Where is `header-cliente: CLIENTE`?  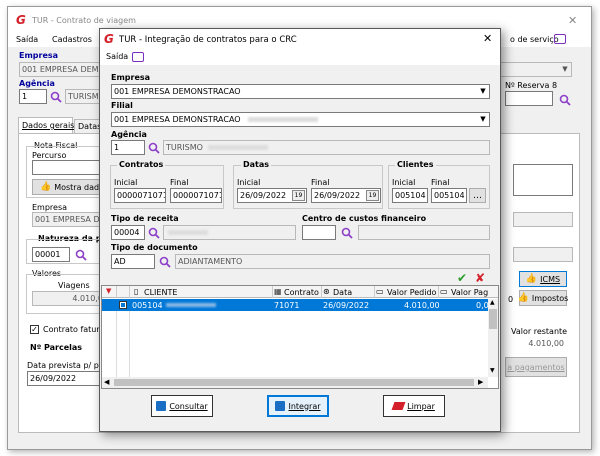
header-cliente: CLIENTE is located at coordinates (160, 292).